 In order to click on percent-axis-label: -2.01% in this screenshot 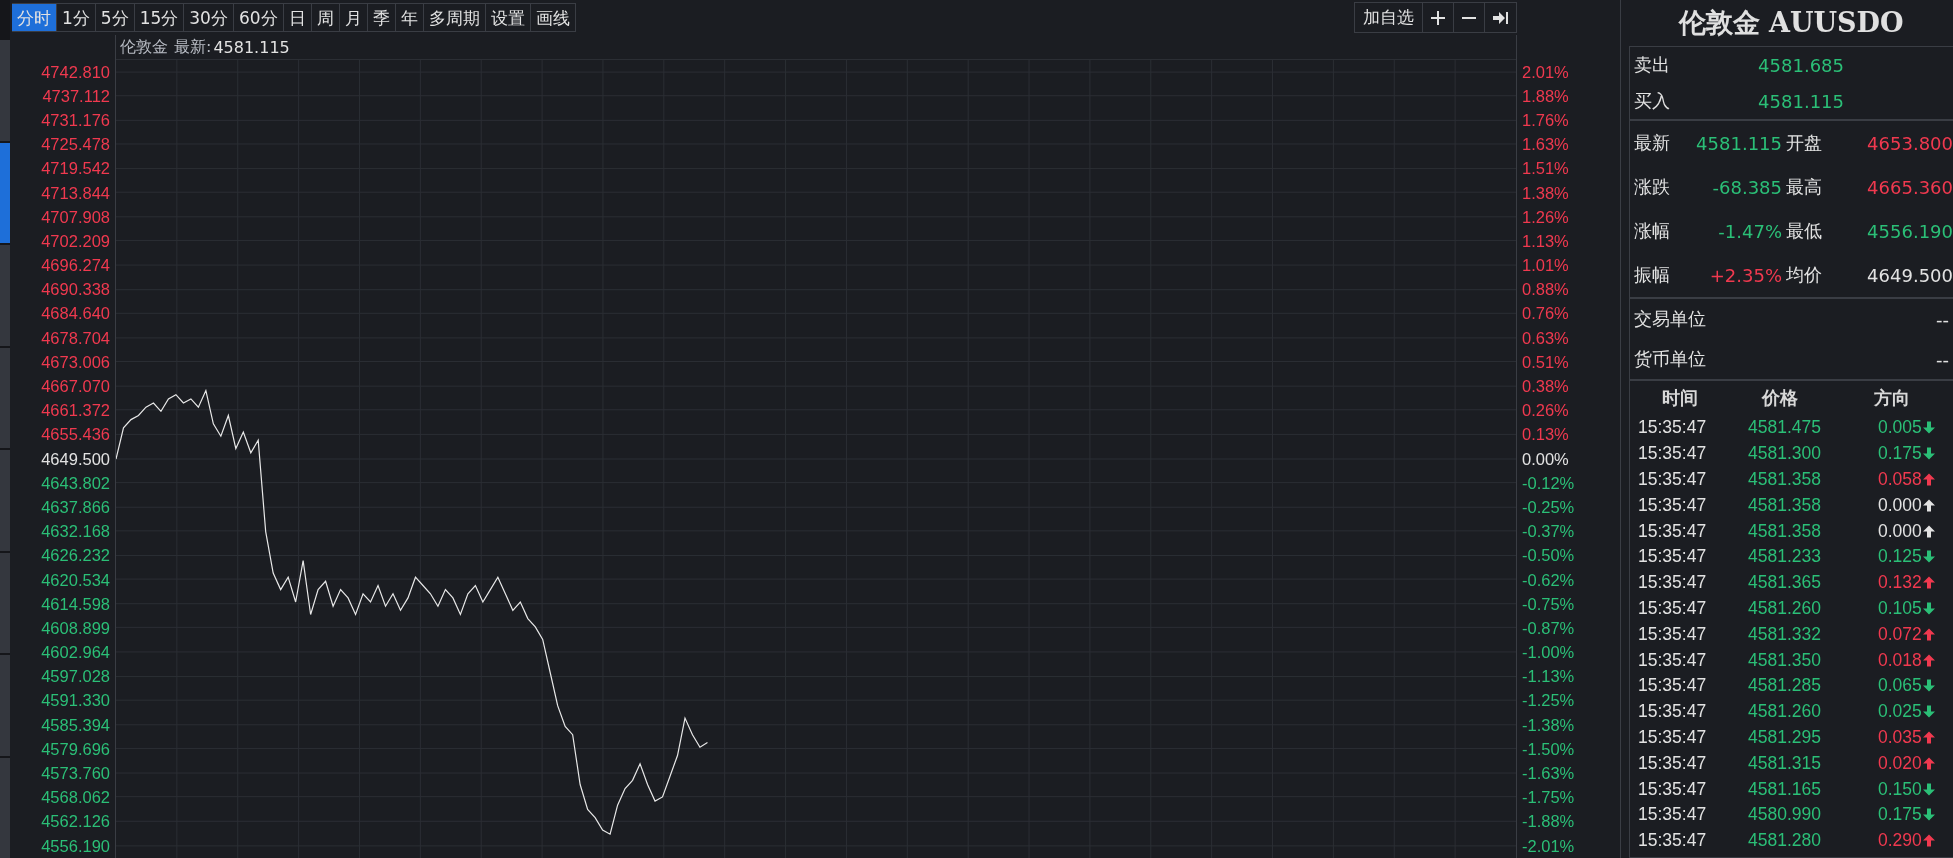, I will do `click(1548, 846)`.